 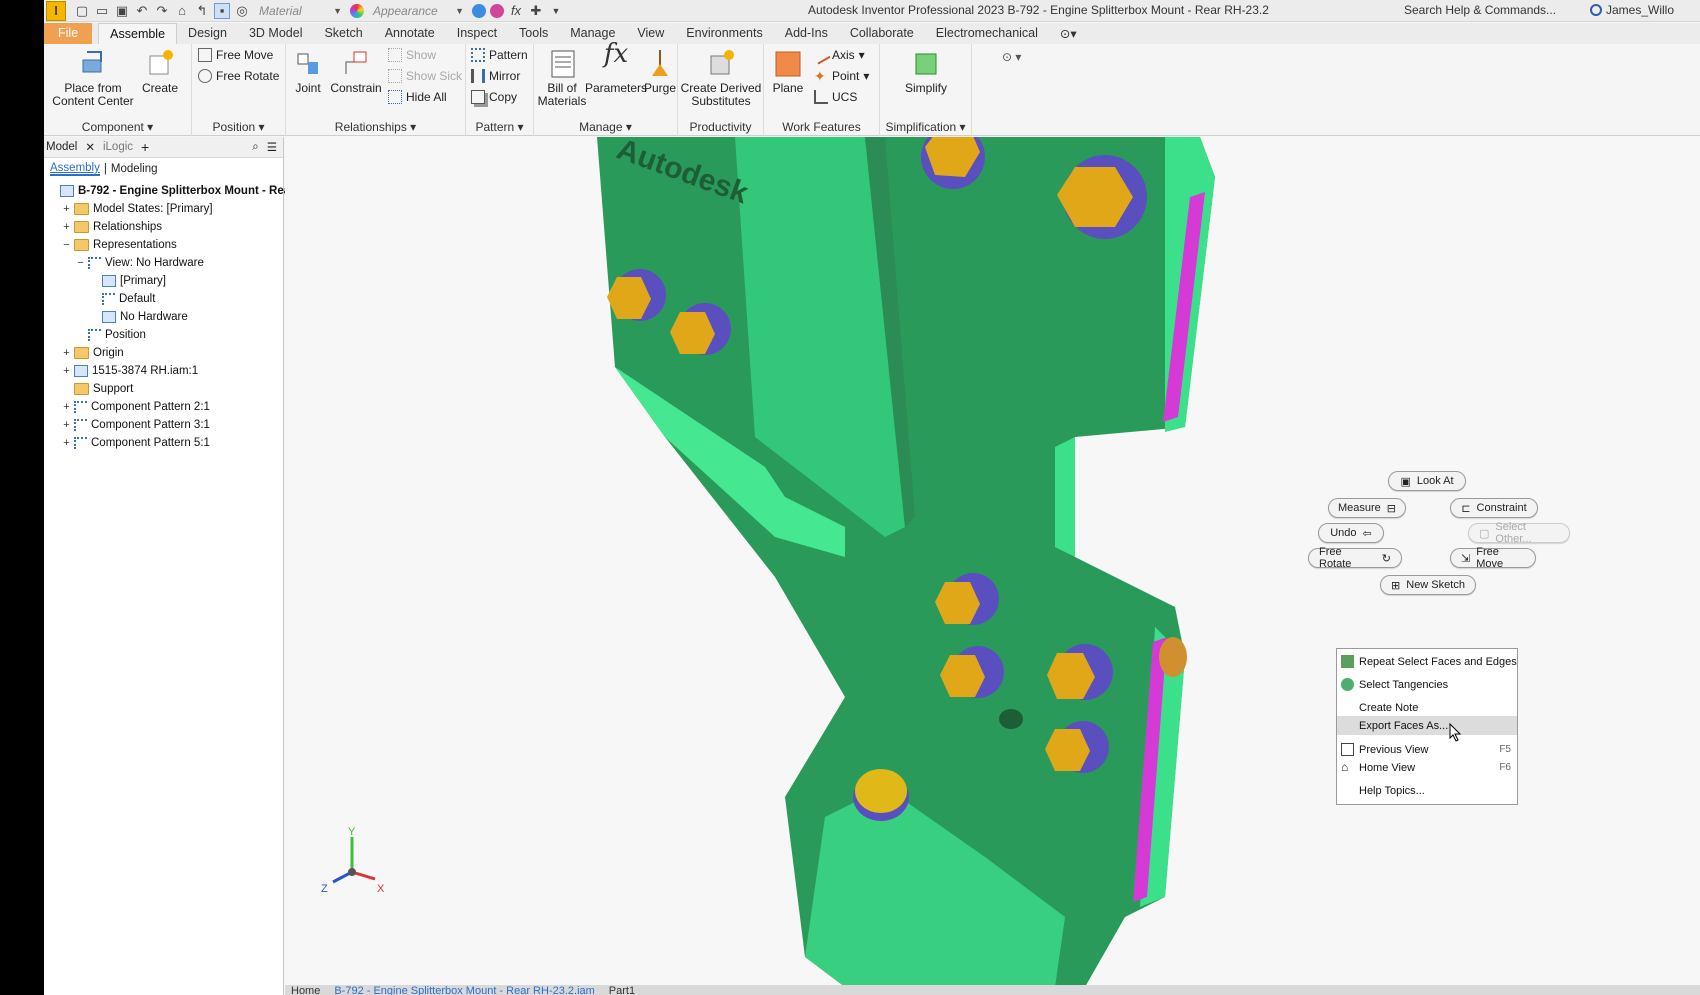 What do you see at coordinates (412, 55) in the screenshot?
I see `show-button: Show` at bounding box center [412, 55].